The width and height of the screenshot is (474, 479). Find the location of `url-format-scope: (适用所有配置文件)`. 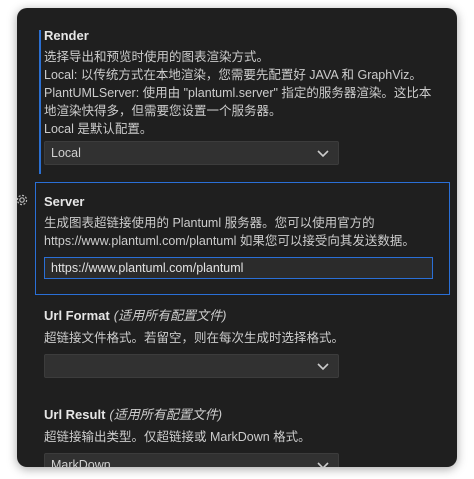

url-format-scope: (适用所有配置文件) is located at coordinates (170, 315).